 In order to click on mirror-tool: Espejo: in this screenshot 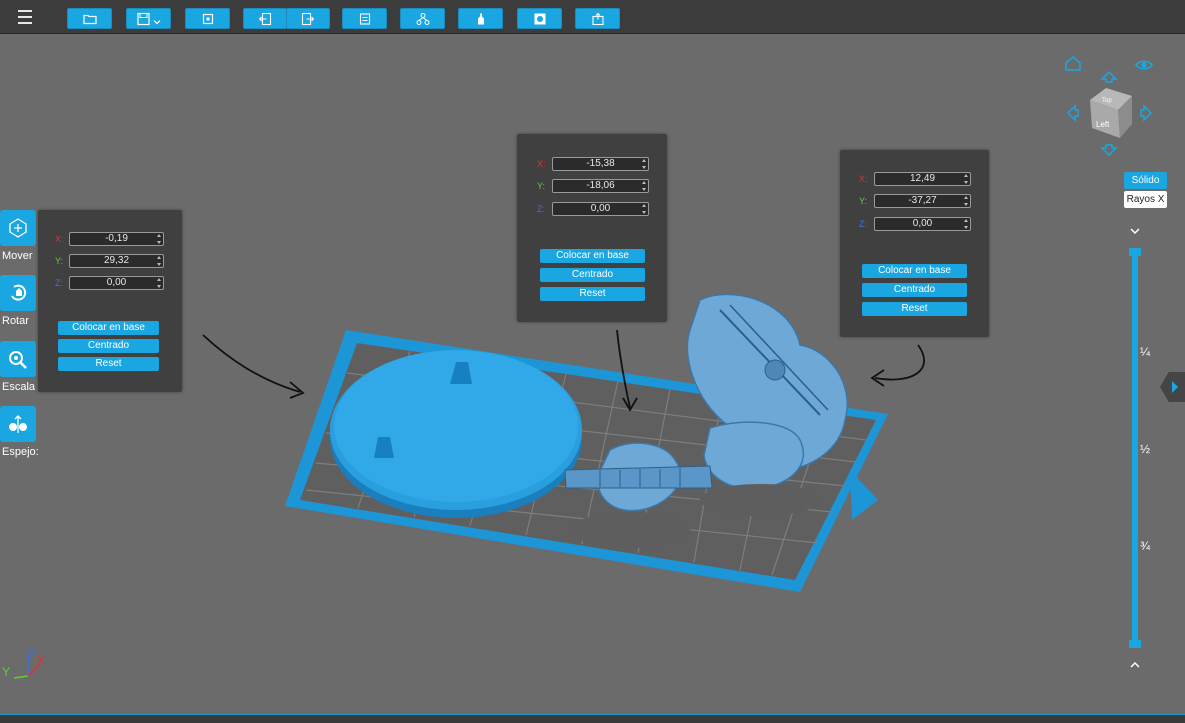, I will do `click(19, 432)`.